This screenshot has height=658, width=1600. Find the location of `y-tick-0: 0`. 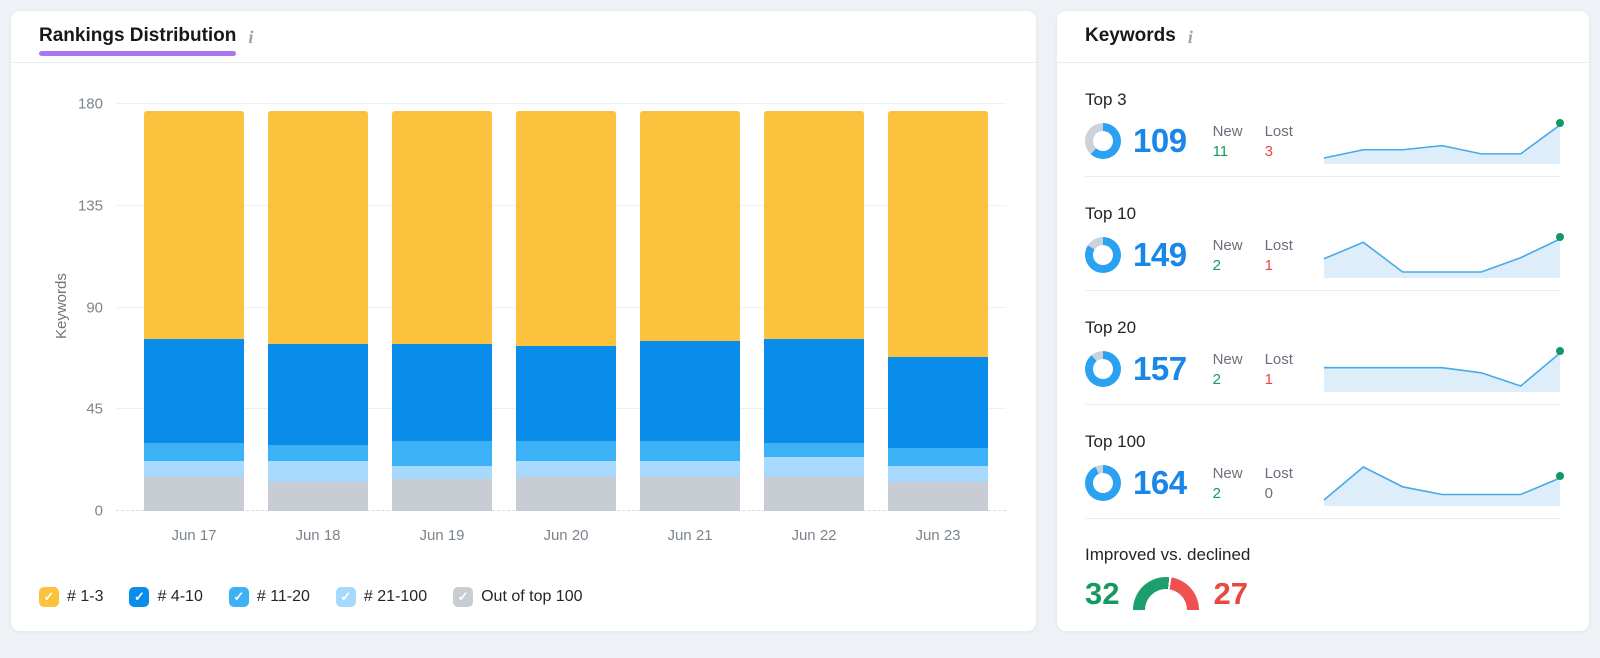

y-tick-0: 0 is located at coordinates (98, 511).